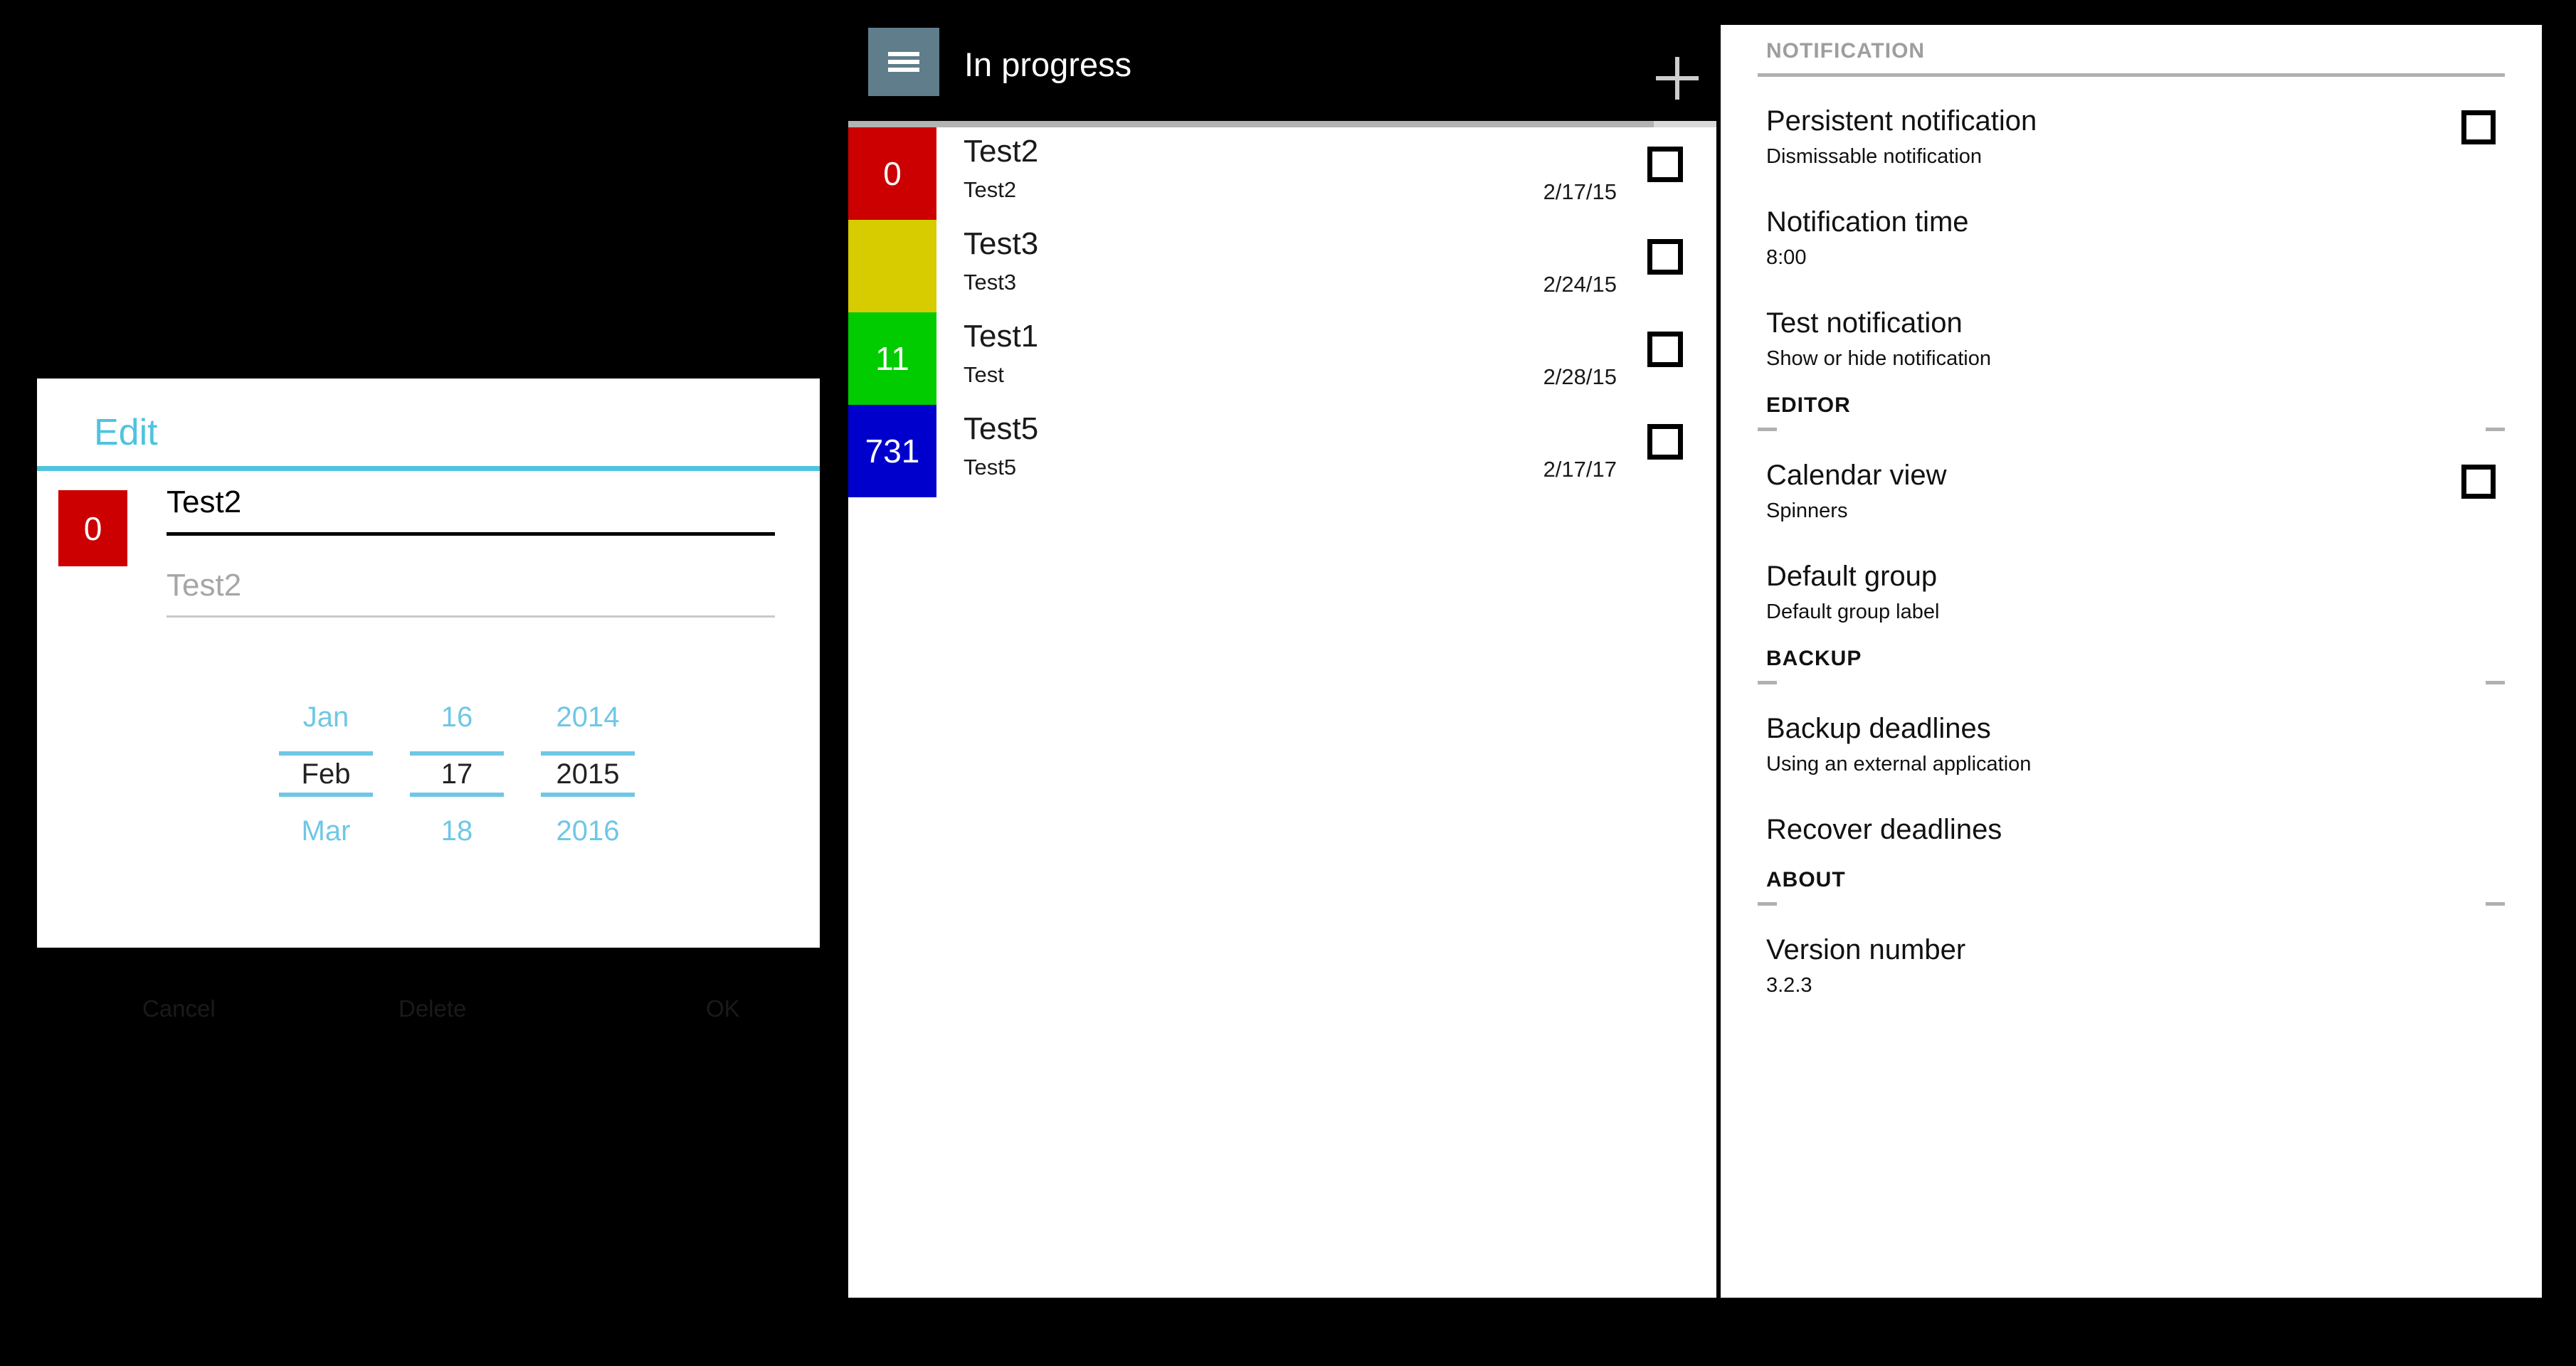  I want to click on settings-item-title: Persistent notification, so click(1901, 121).